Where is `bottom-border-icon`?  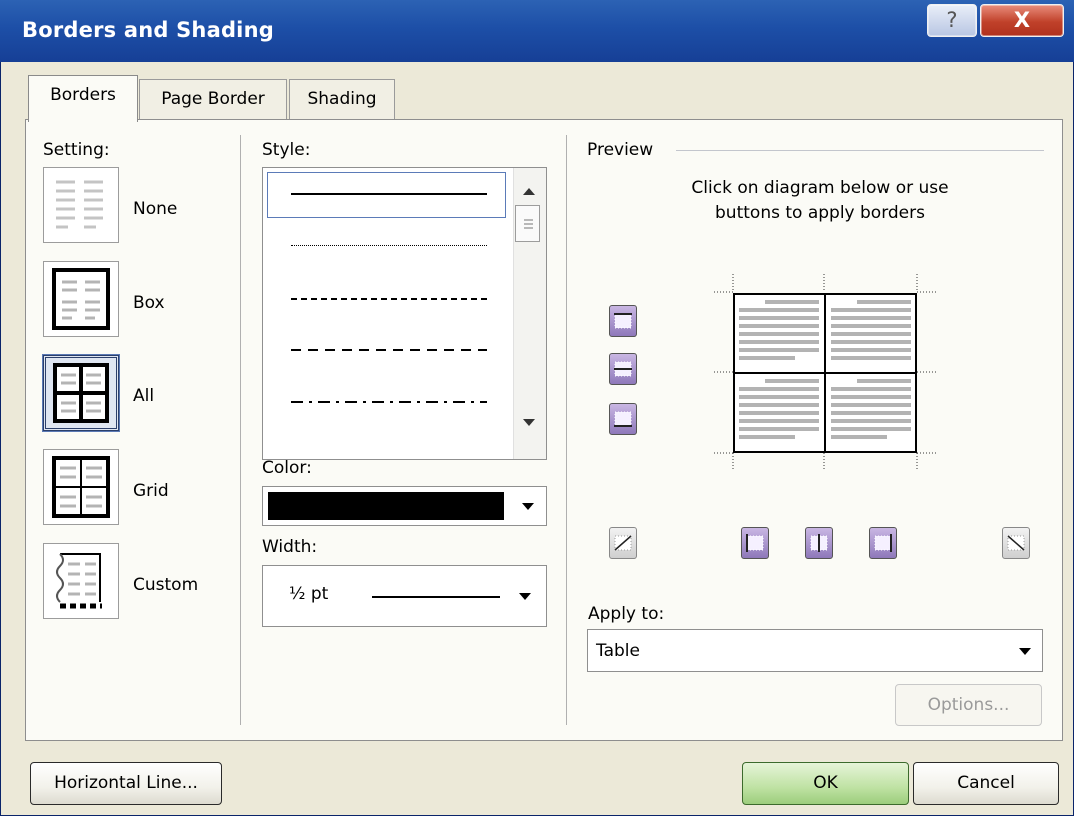
bottom-border-icon is located at coordinates (623, 419).